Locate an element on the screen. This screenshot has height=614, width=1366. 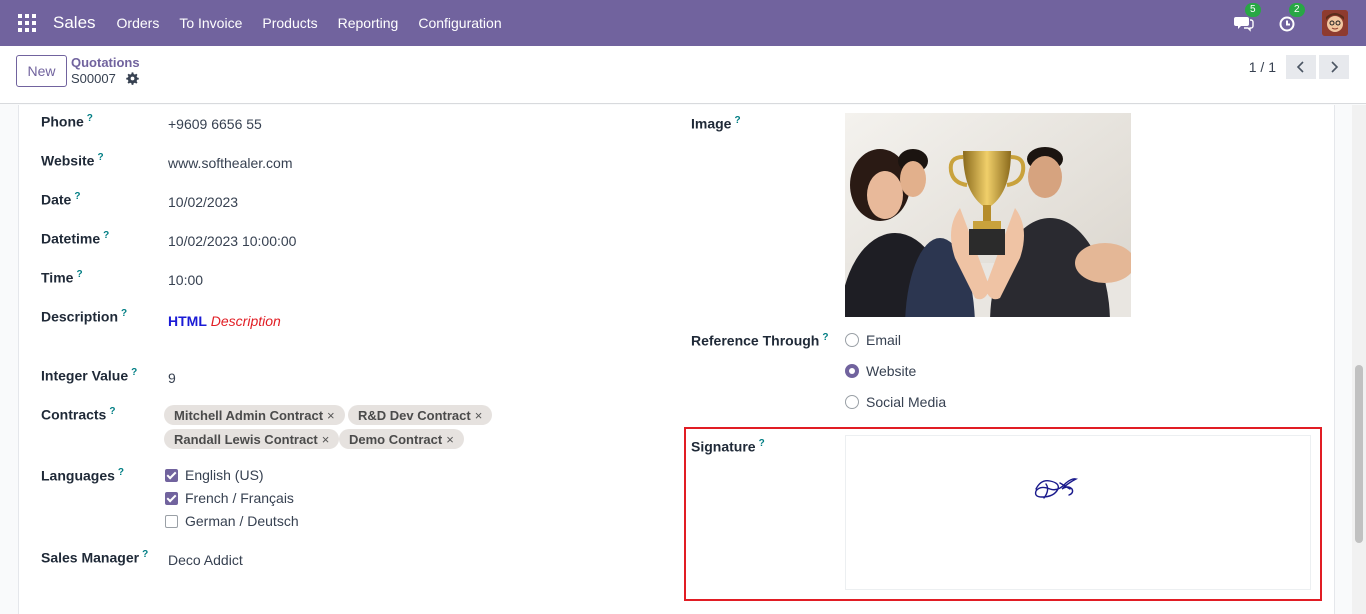
contract-tag: R&D Dev Contract × is located at coordinates (420, 415).